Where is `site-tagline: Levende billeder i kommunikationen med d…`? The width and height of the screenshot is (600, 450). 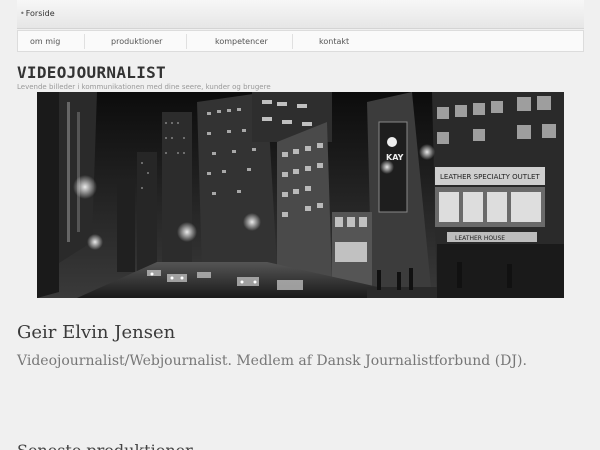 site-tagline: Levende billeder i kommunikationen med d… is located at coordinates (144, 87).